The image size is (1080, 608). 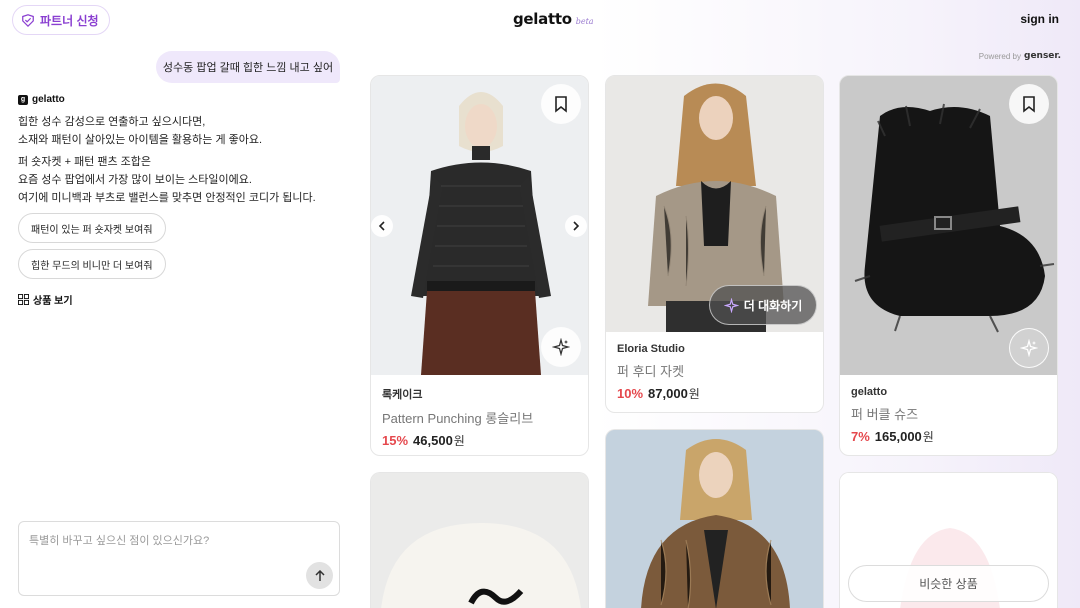 I want to click on product-price: 87,000, so click(x=668, y=393).